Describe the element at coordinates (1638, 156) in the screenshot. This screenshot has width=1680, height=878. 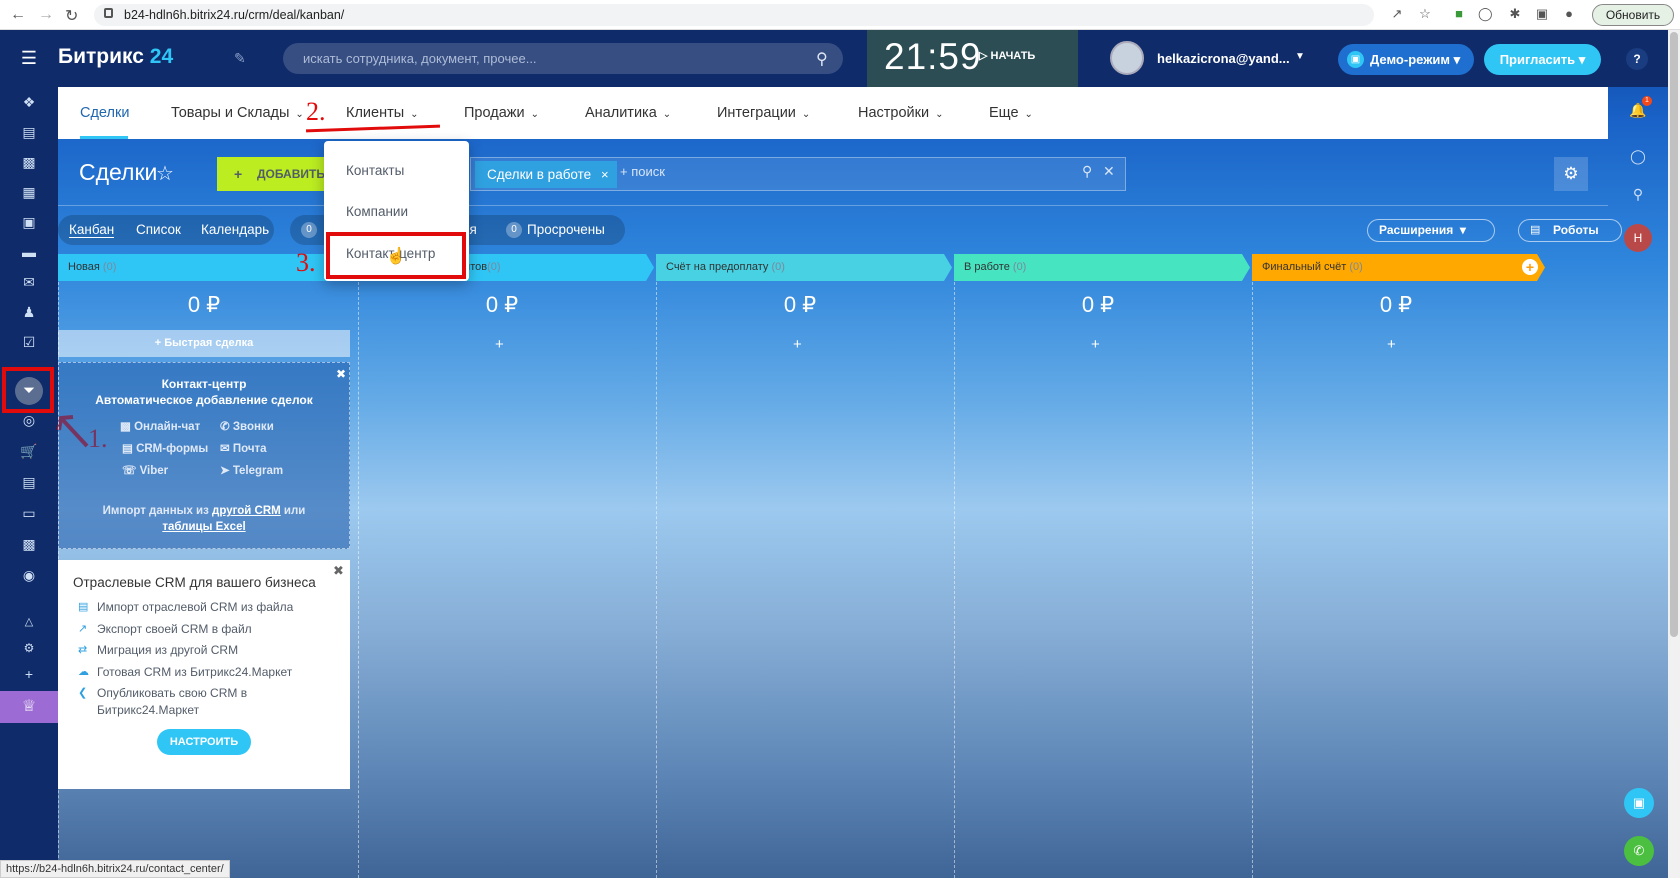
I see `chat-rail-icon: ◯` at that location.